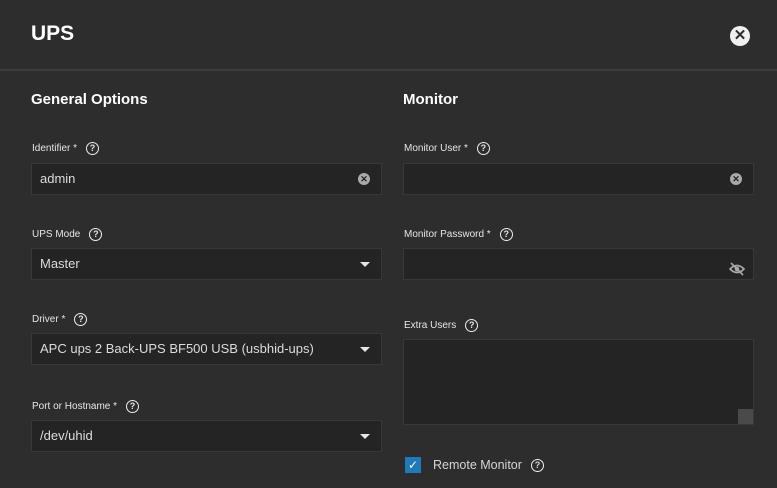  I want to click on port-label-text: Port or Hostname *, so click(75, 406).